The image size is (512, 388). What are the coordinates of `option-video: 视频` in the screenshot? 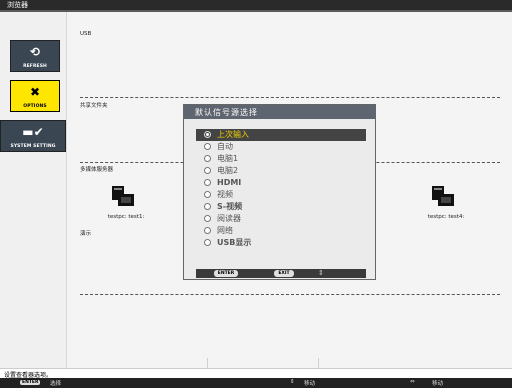 It's located at (281, 195).